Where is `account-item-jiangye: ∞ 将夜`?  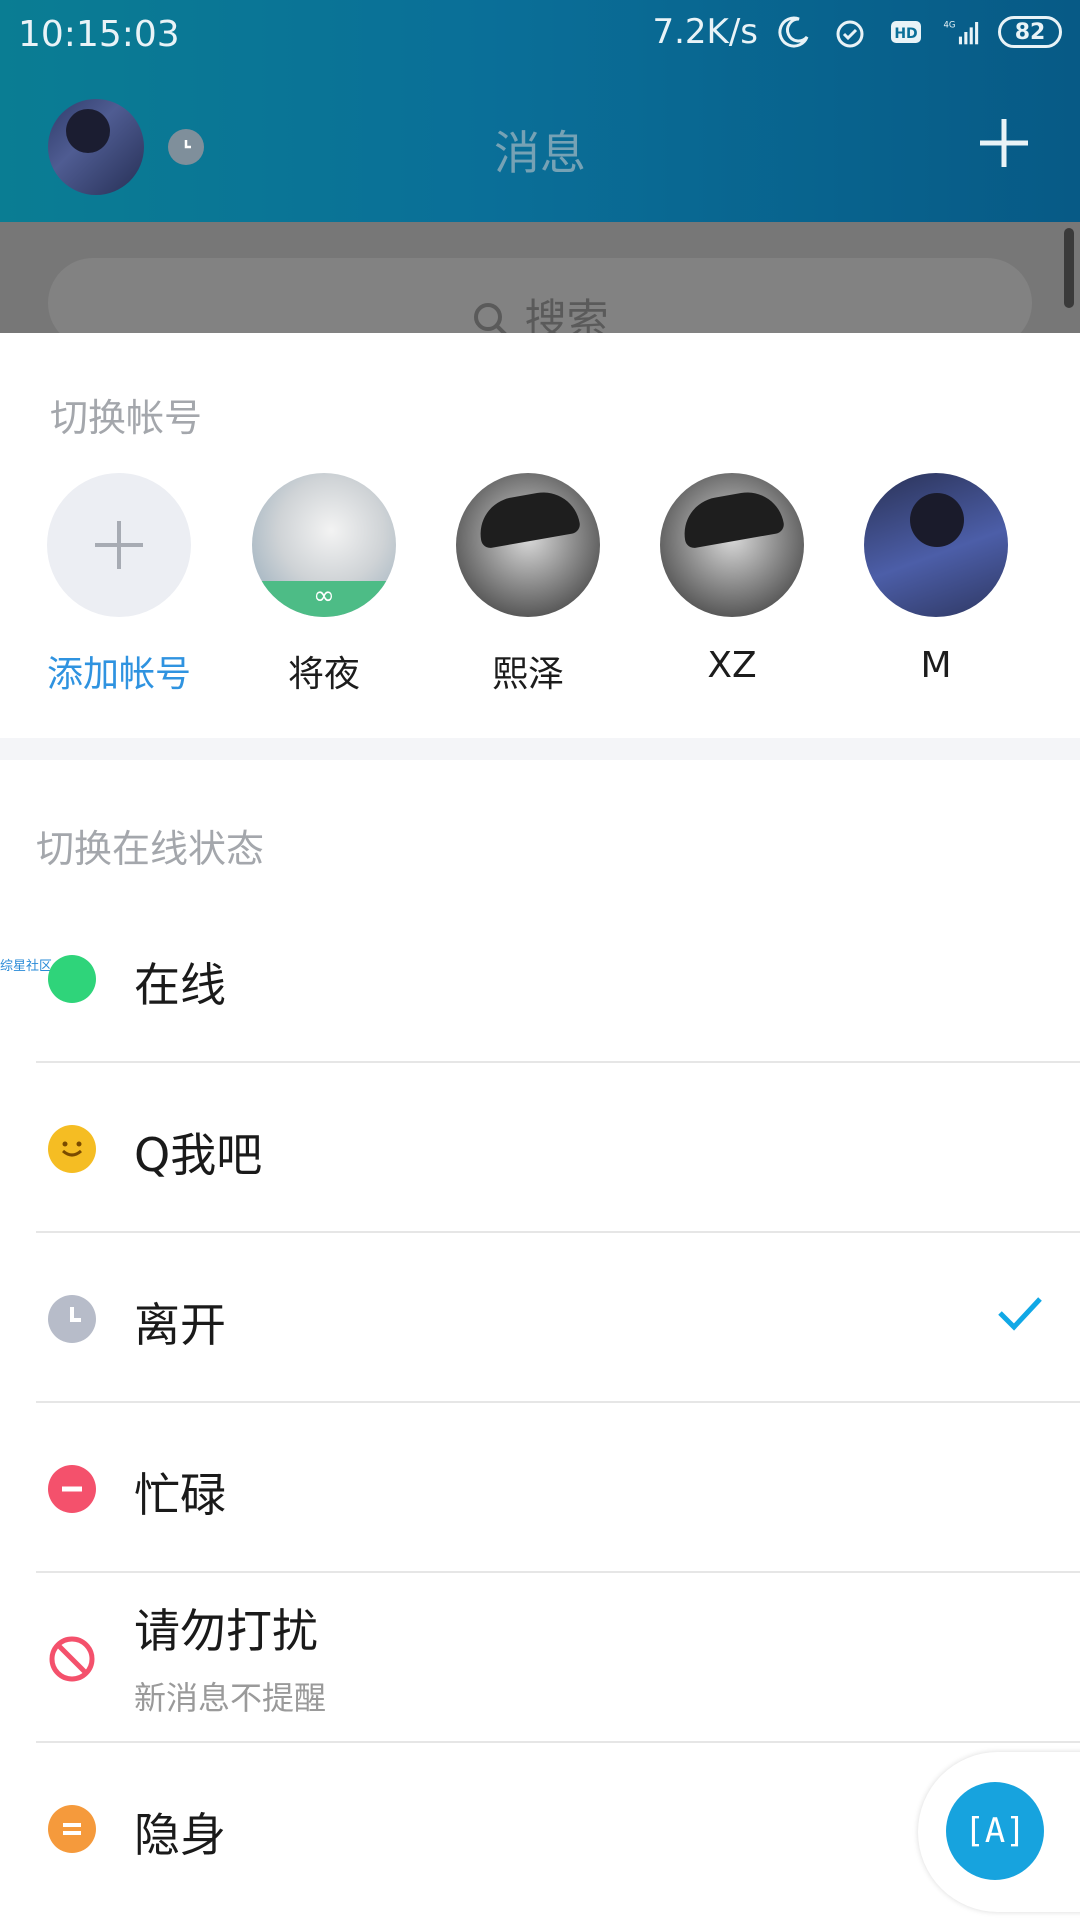 account-item-jiangye: ∞ 将夜 is located at coordinates (324, 585).